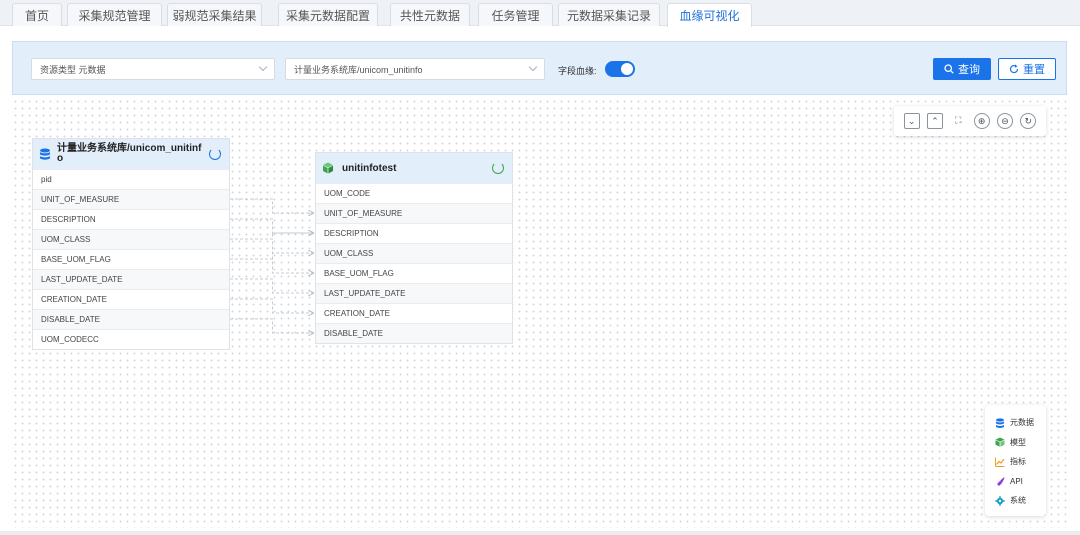 This screenshot has height=535, width=1080. I want to click on target-field-row: UNIT_OF_MEASURE, so click(414, 213).